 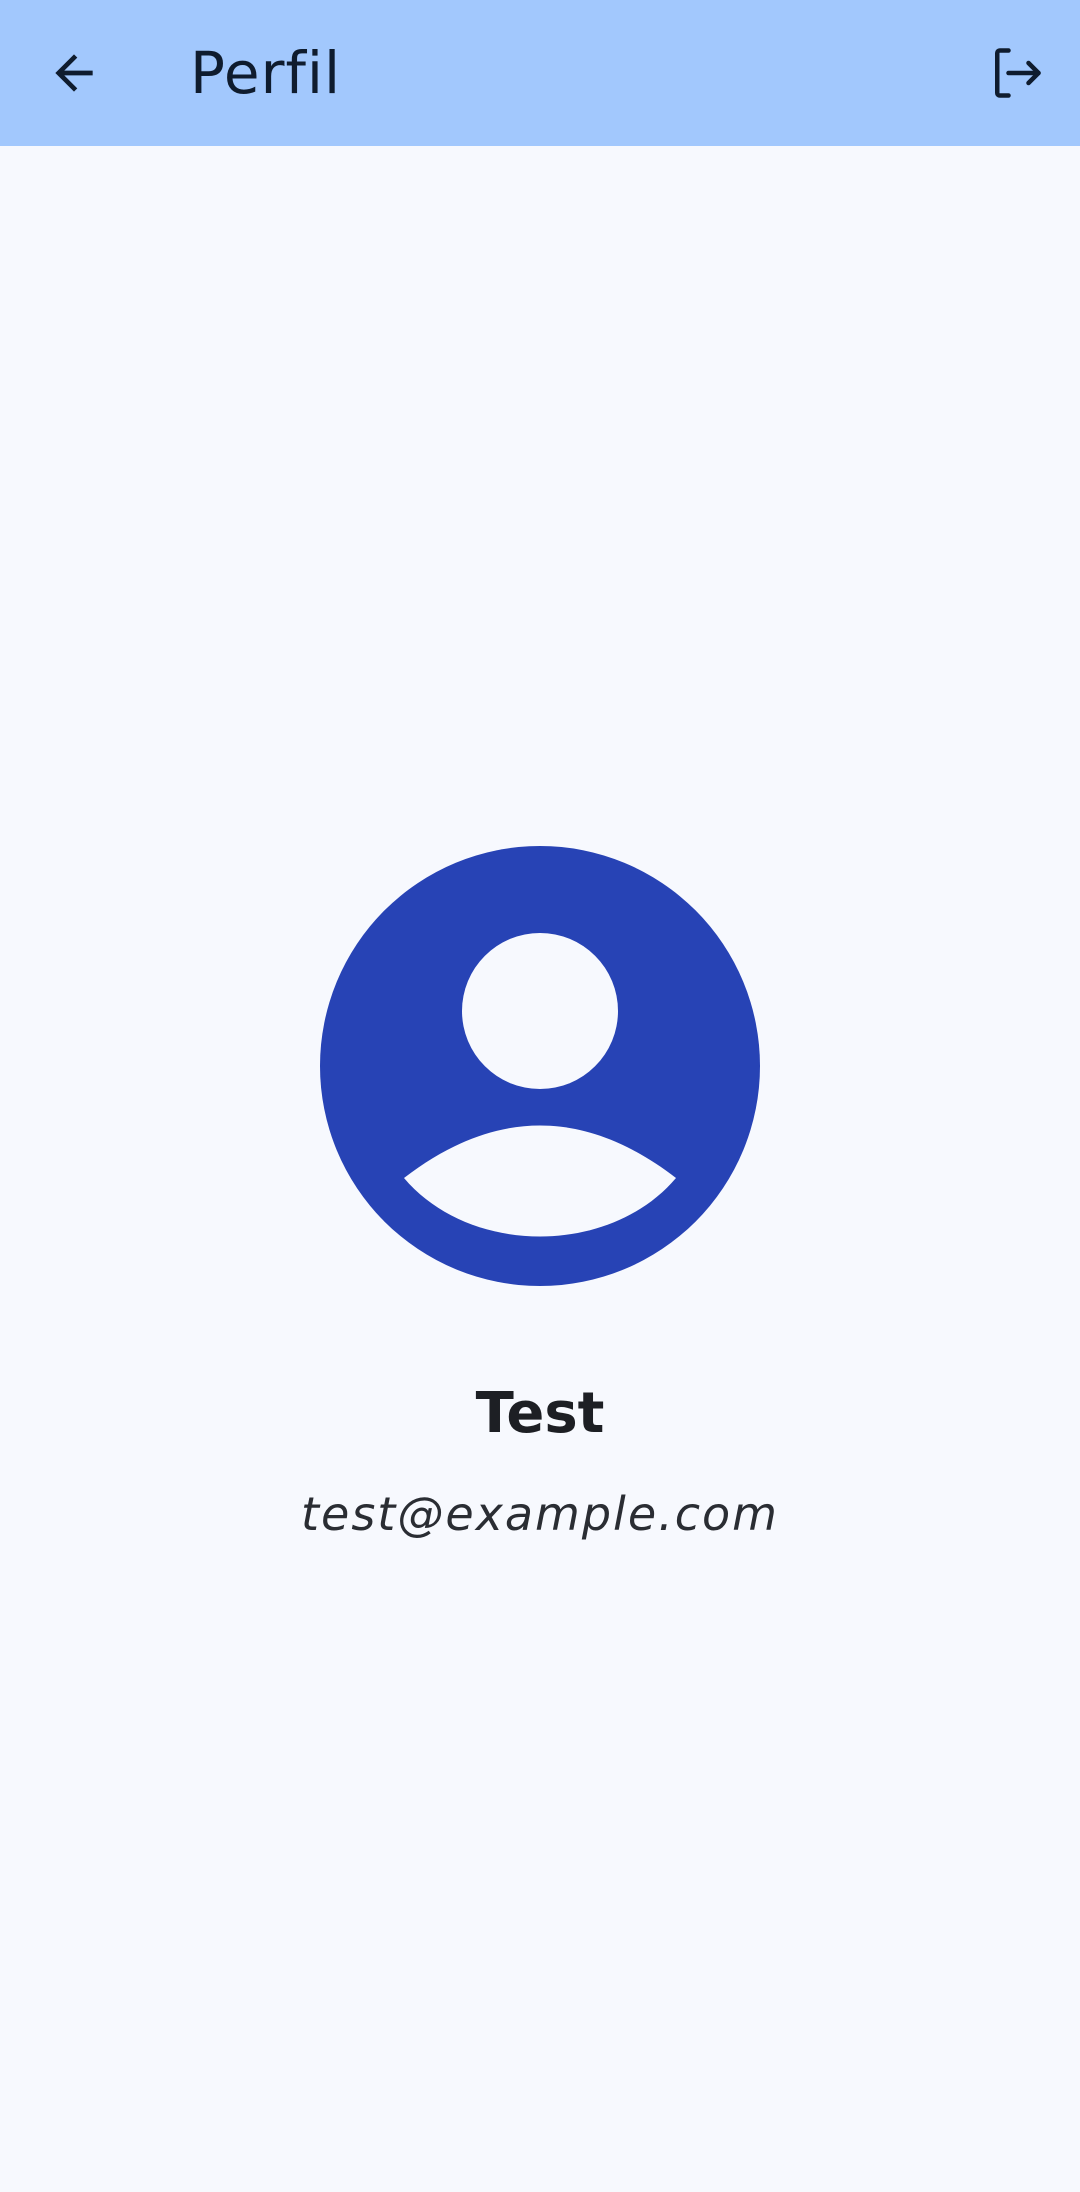 I want to click on profile-name: Test, so click(x=540, y=1413).